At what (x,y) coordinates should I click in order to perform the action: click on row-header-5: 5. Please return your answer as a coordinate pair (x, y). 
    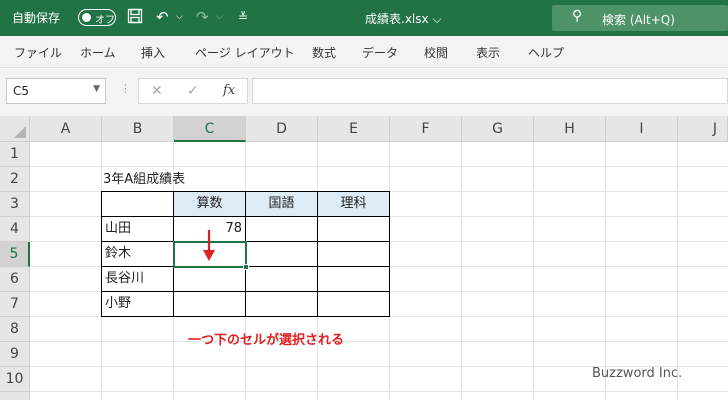
    Looking at the image, I should click on (15, 254).